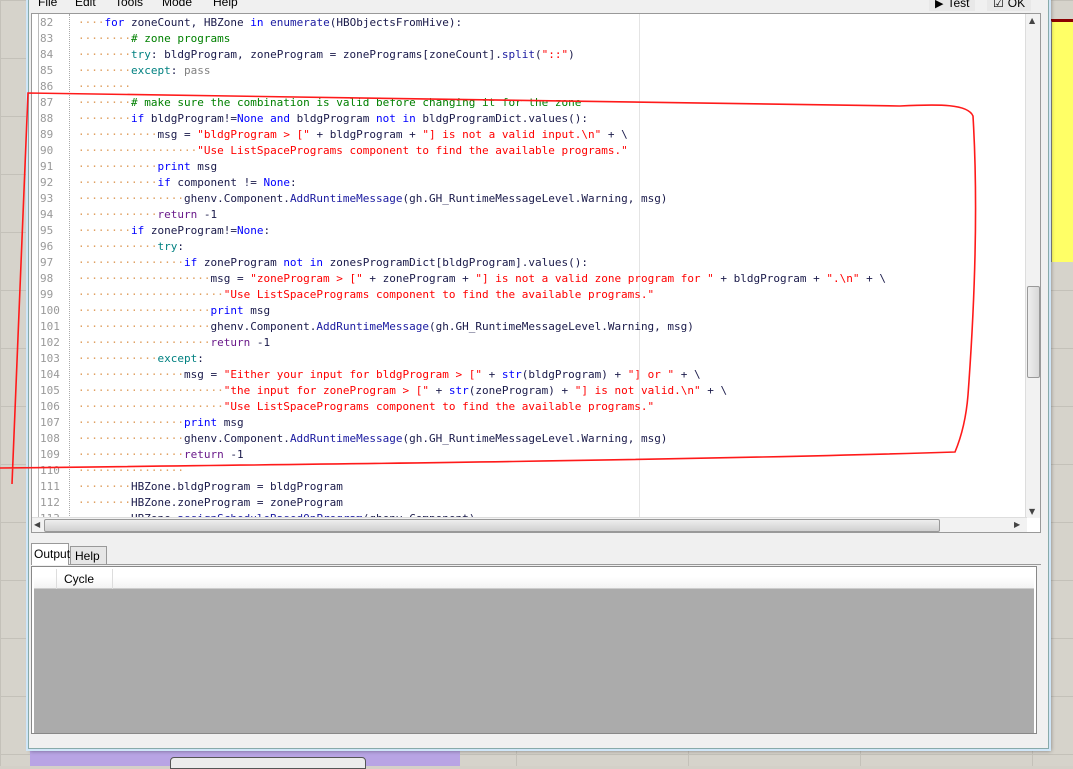 The height and width of the screenshot is (769, 1073). I want to click on code-line: 107 ················print msg, so click(529, 423).